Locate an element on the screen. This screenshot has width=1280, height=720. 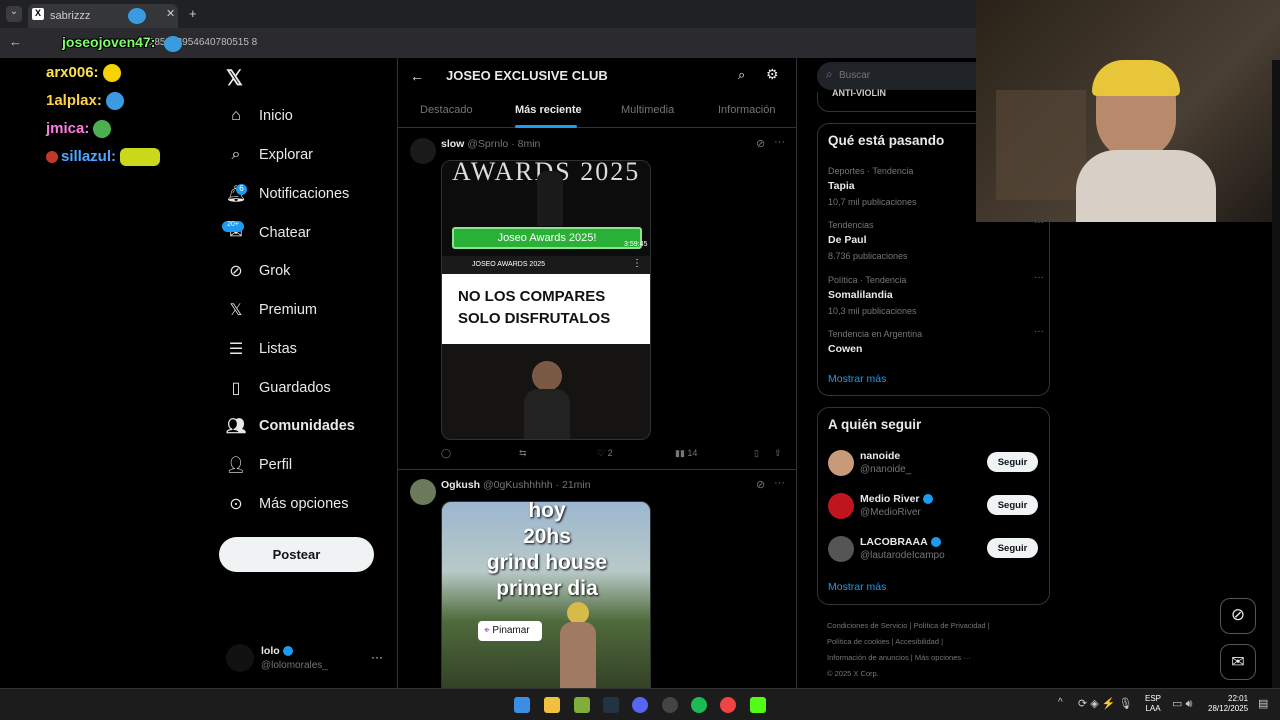
grok-float-button: ⊘ is located at coordinates (1238, 616).